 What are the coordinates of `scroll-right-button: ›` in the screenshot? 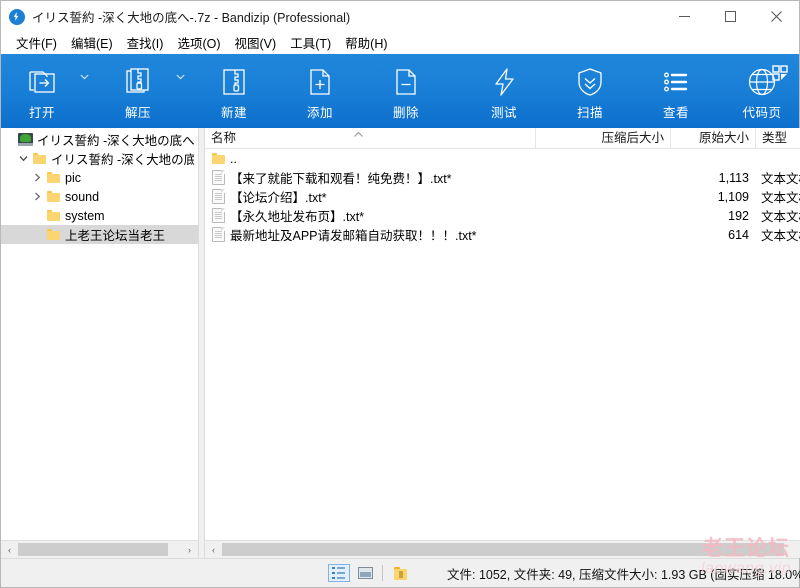 It's located at (189, 549).